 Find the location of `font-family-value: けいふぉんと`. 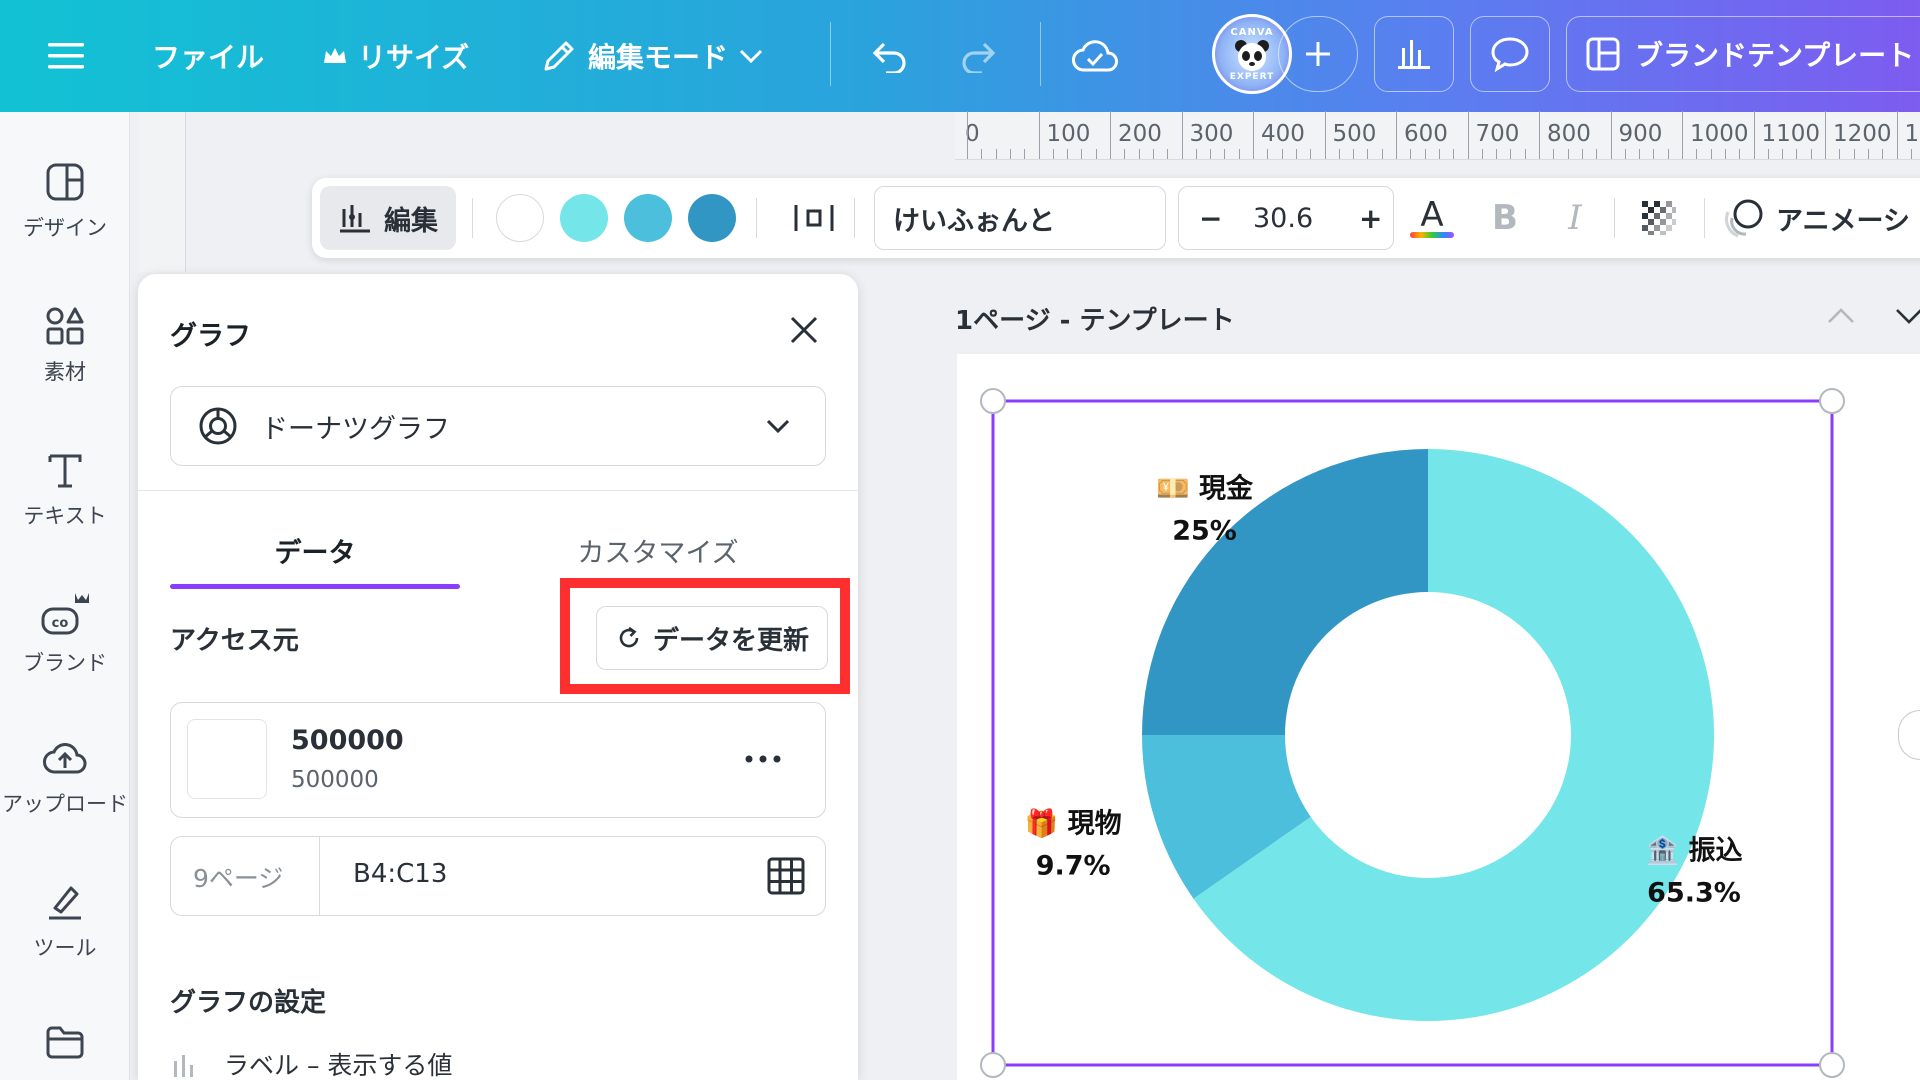

font-family-value: けいふぉんと is located at coordinates (974, 221).